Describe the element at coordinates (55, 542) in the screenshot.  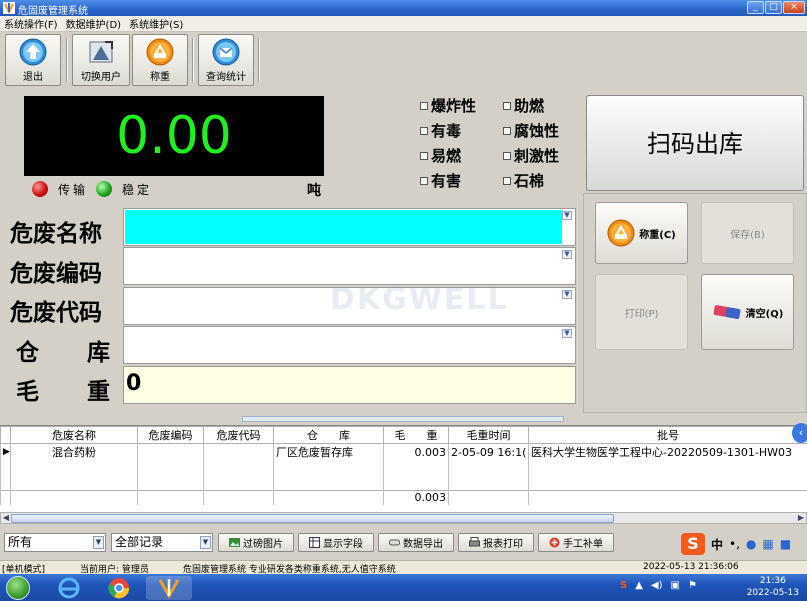
I see `scope-filter-select: 所有 ▼` at that location.